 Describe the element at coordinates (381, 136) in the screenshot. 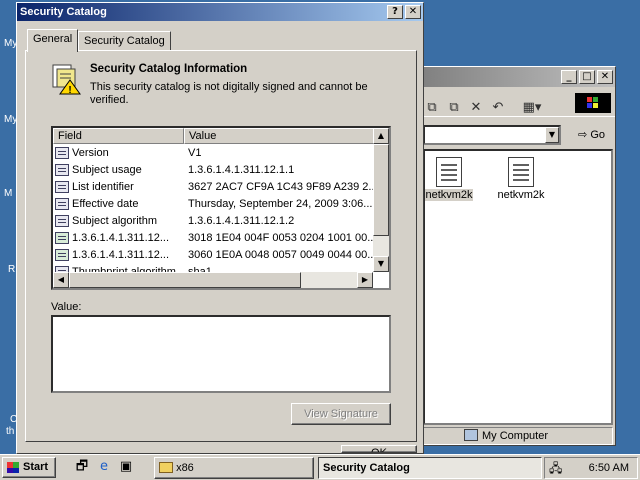

I see `scroll-up-icon: ▲` at that location.